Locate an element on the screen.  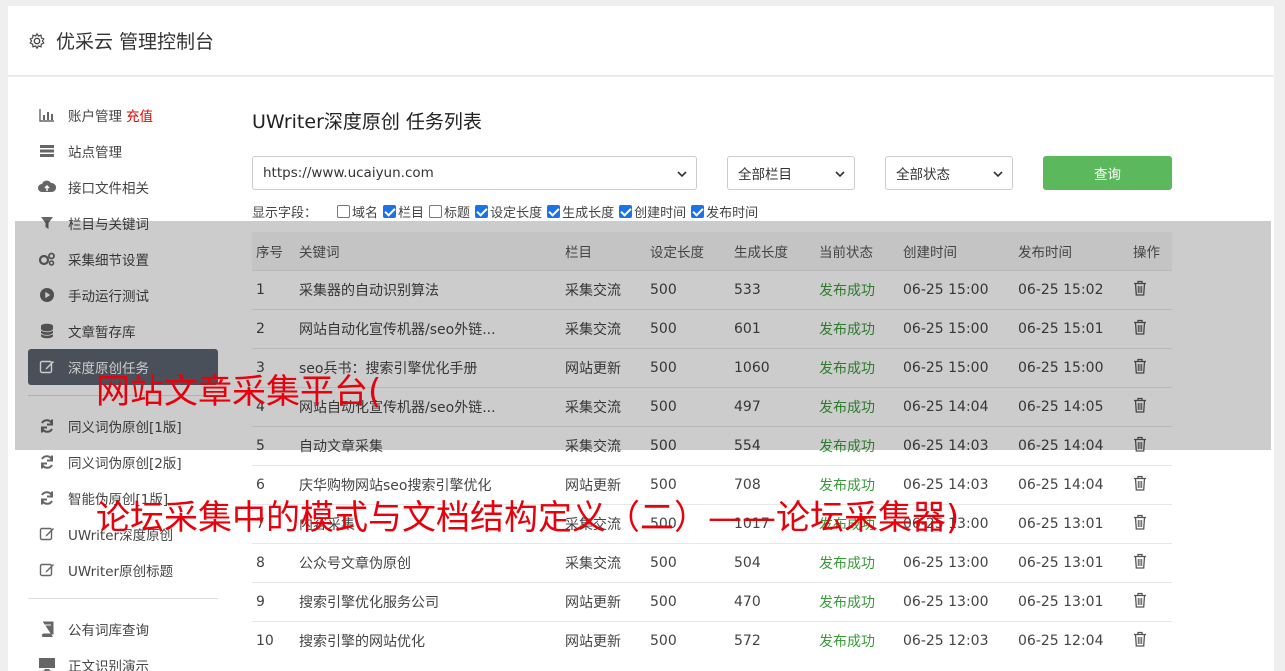
book-icon is located at coordinates (47, 629).